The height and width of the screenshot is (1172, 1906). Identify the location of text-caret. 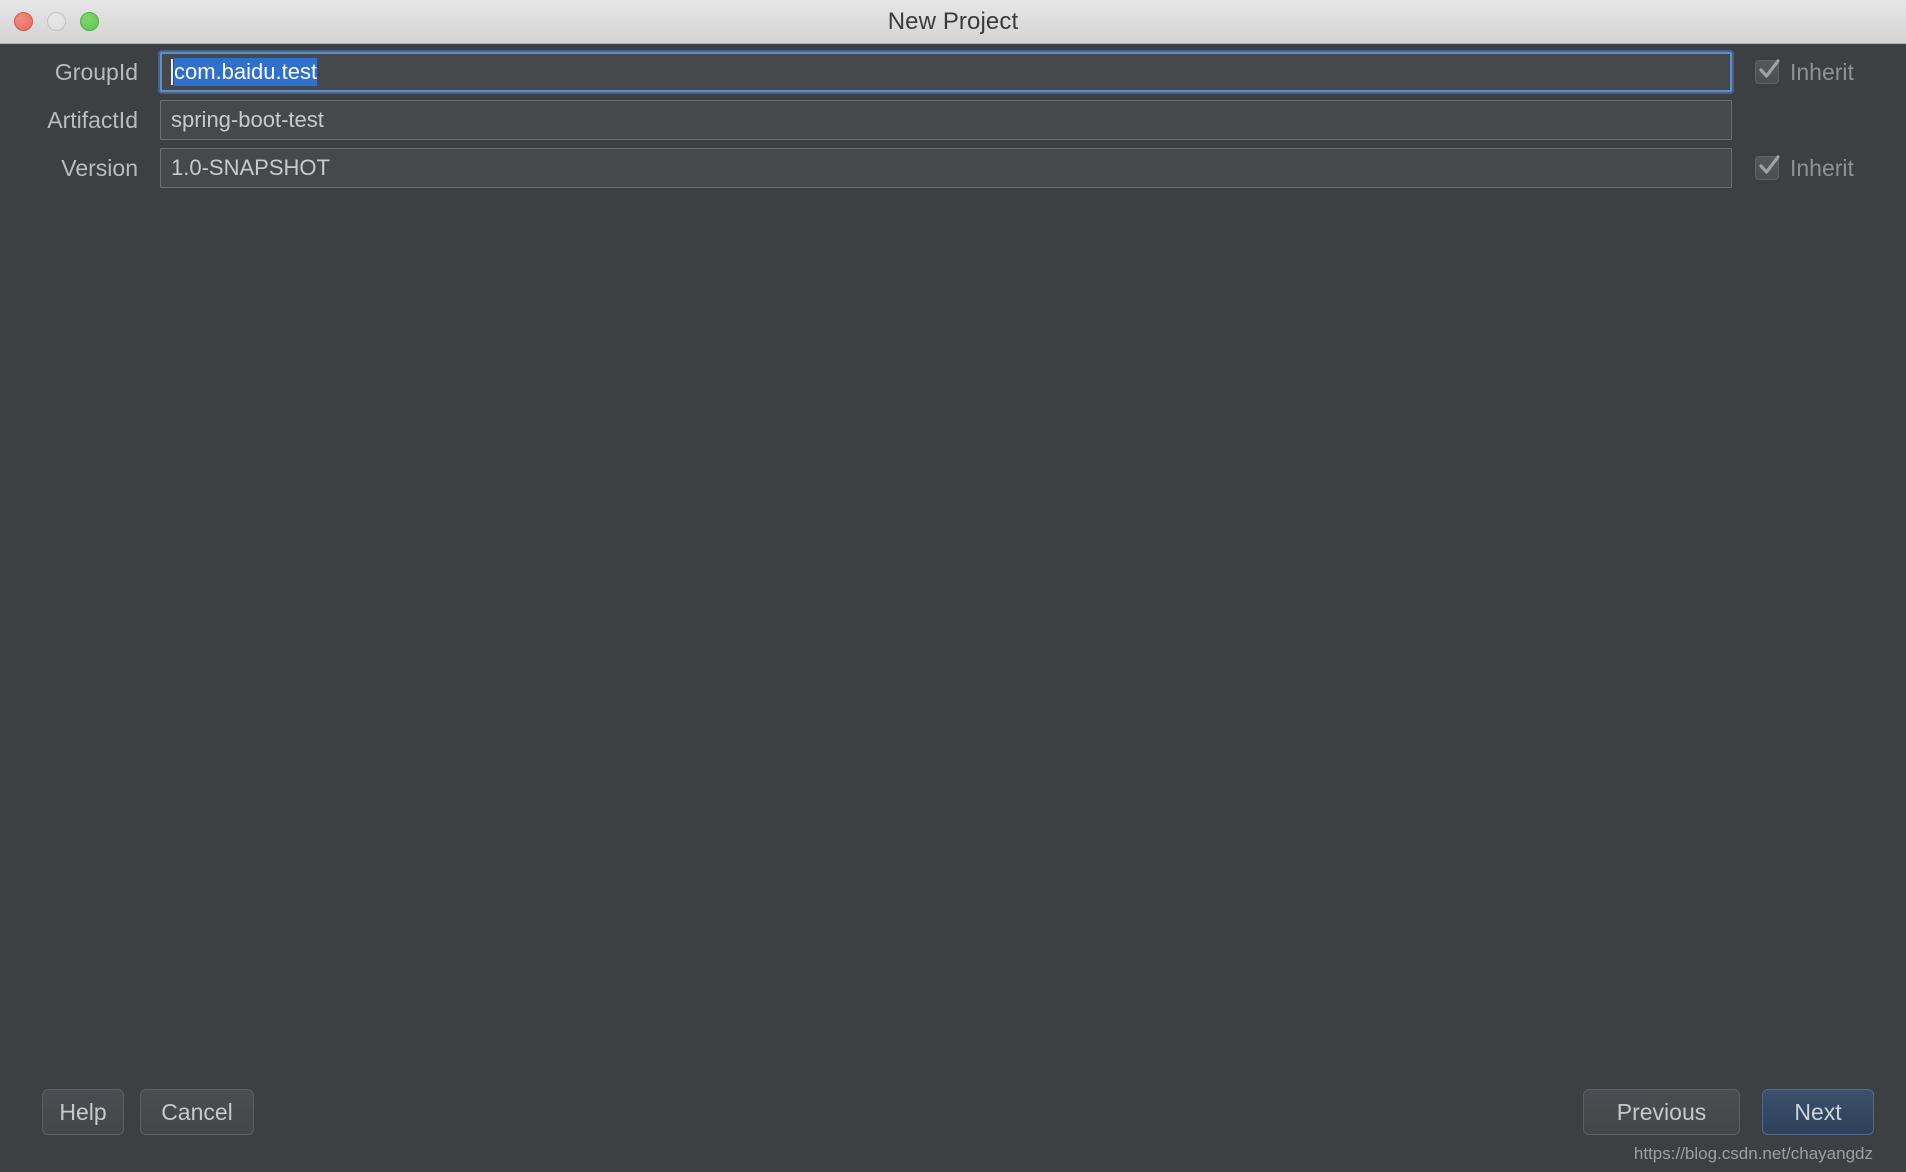
(172, 72).